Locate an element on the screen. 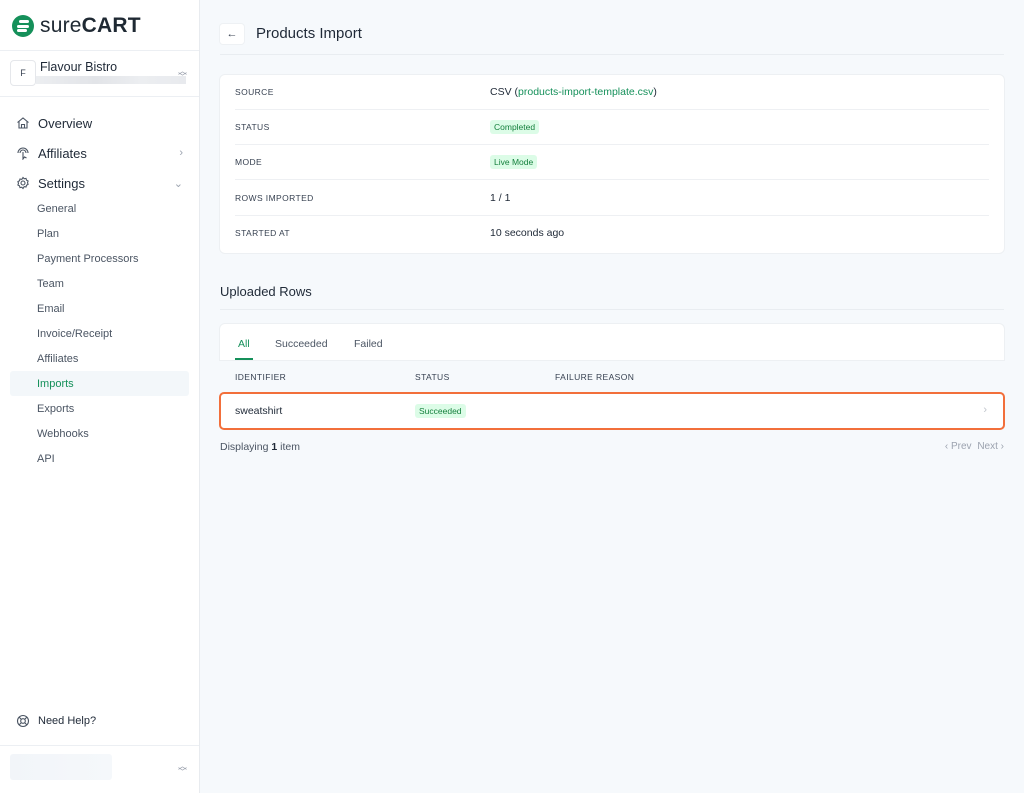 The image size is (1024, 793). detail-label: MODE is located at coordinates (249, 162).